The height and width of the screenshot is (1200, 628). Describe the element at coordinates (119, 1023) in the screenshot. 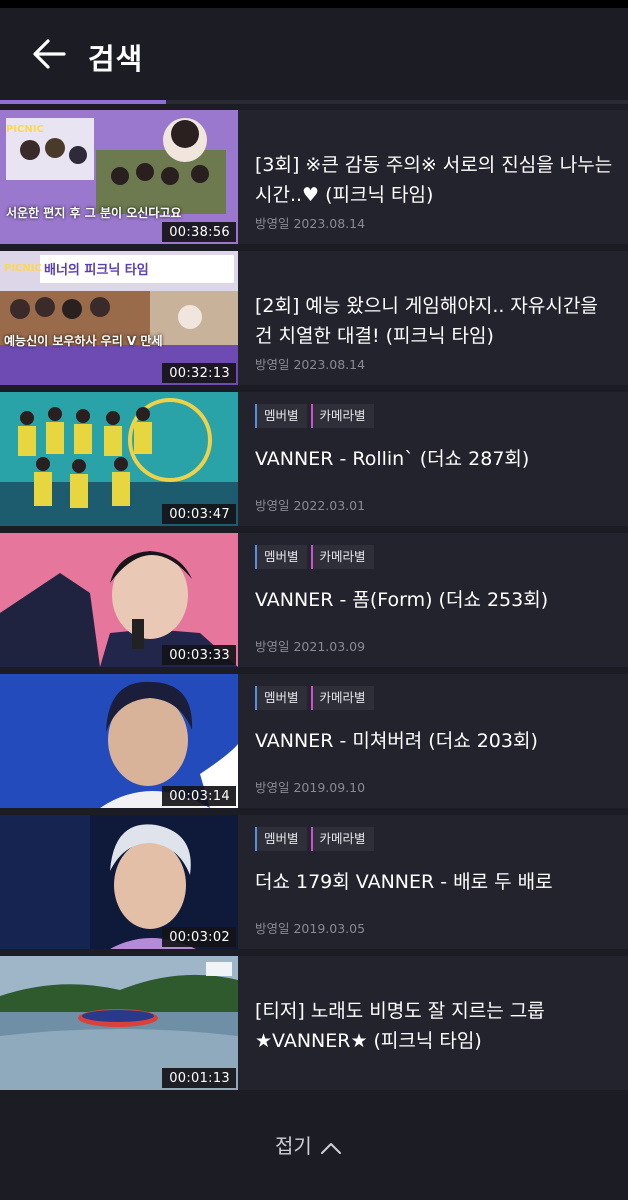

I see `video-thumbnail: 00:01:13` at that location.